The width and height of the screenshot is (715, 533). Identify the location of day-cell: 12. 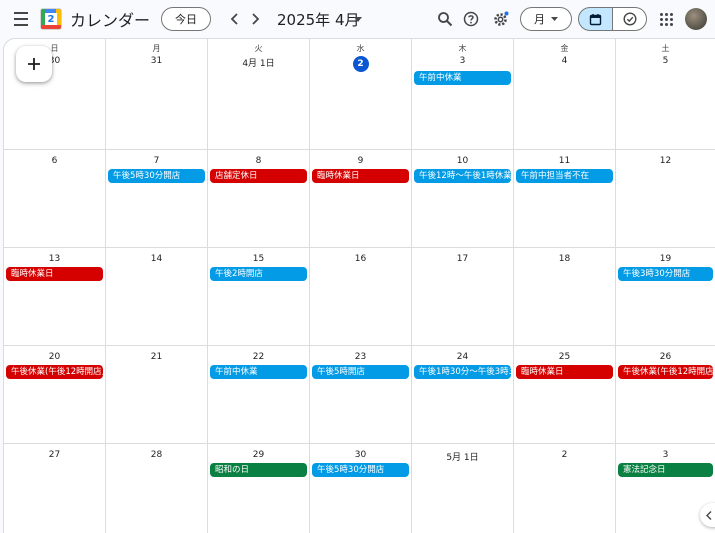
(665, 199).